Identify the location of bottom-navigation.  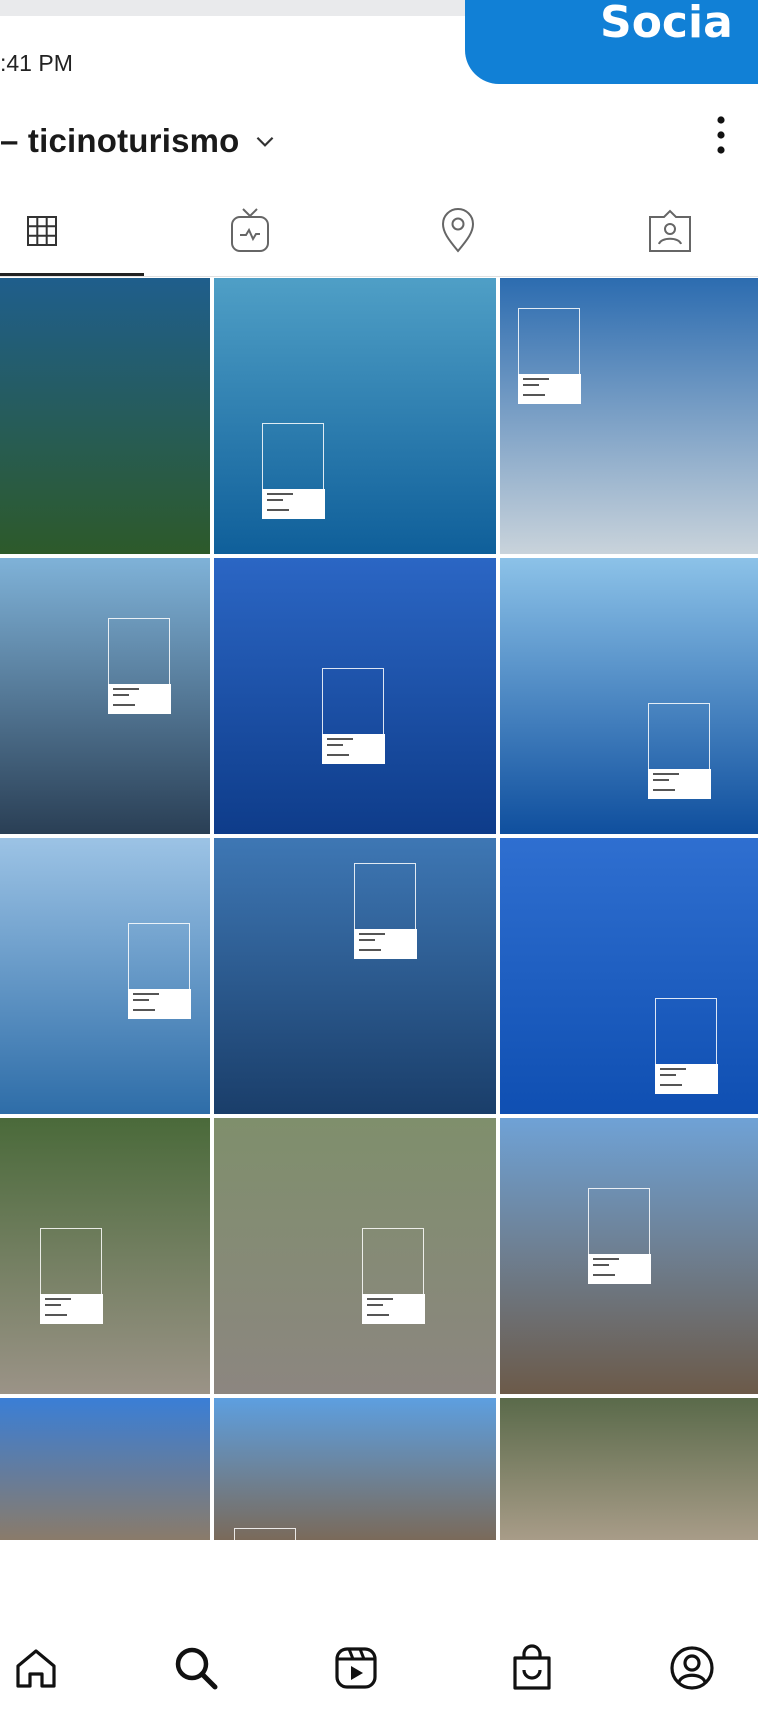
(379, 1660).